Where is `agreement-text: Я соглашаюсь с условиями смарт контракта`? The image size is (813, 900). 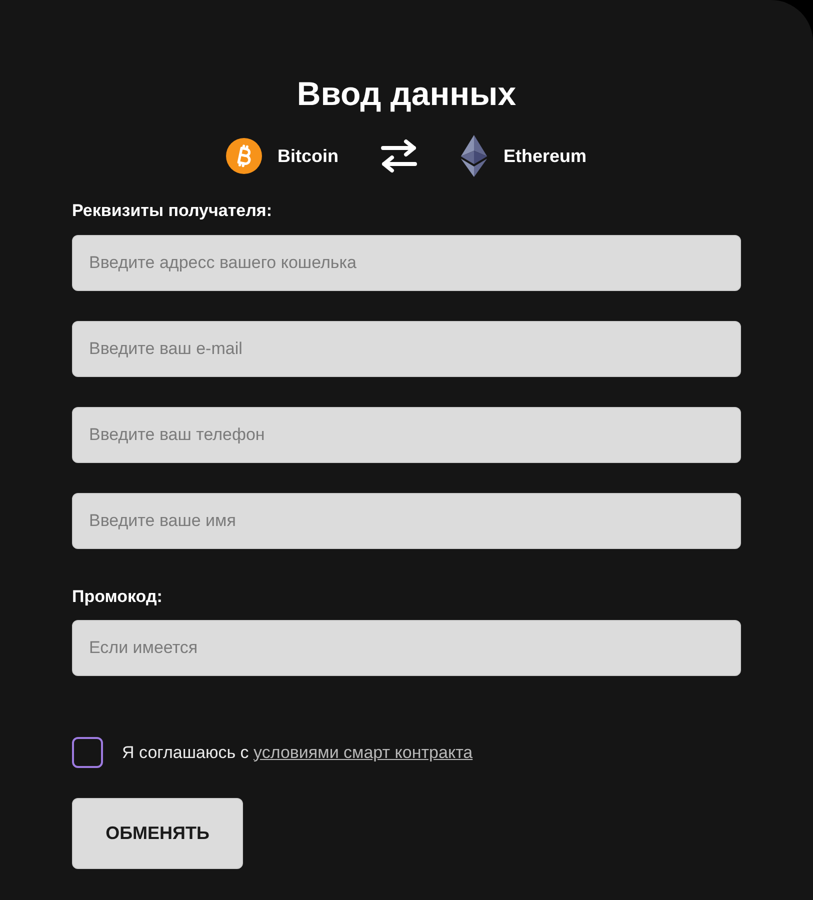
agreement-text: Я соглашаюсь с условиями смарт контракта is located at coordinates (297, 753).